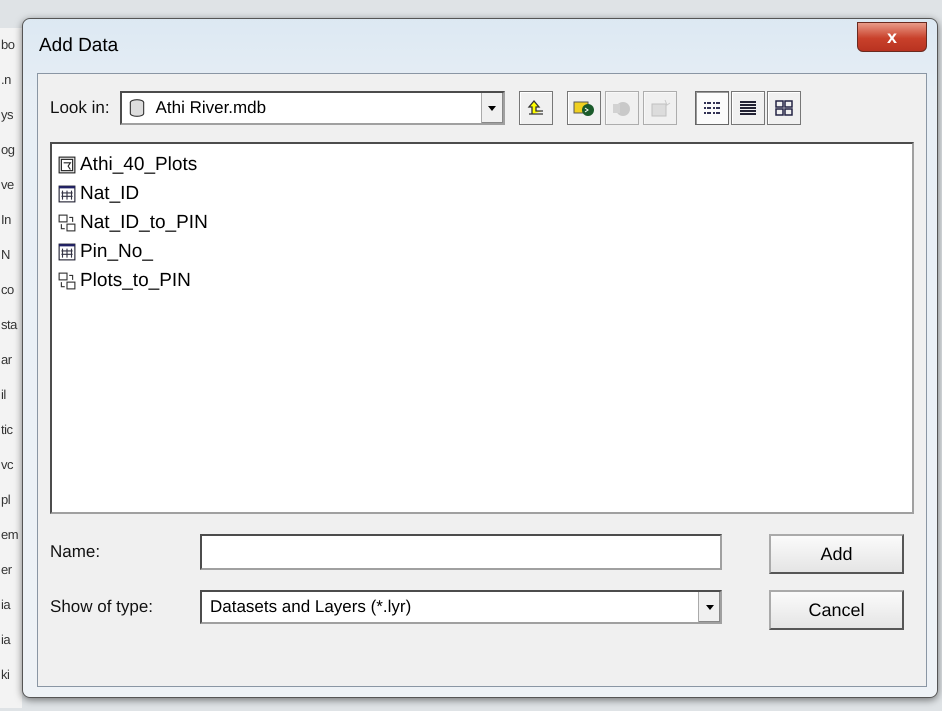 Image resolution: width=942 pixels, height=711 pixels. I want to click on background-text: tic, so click(7, 430).